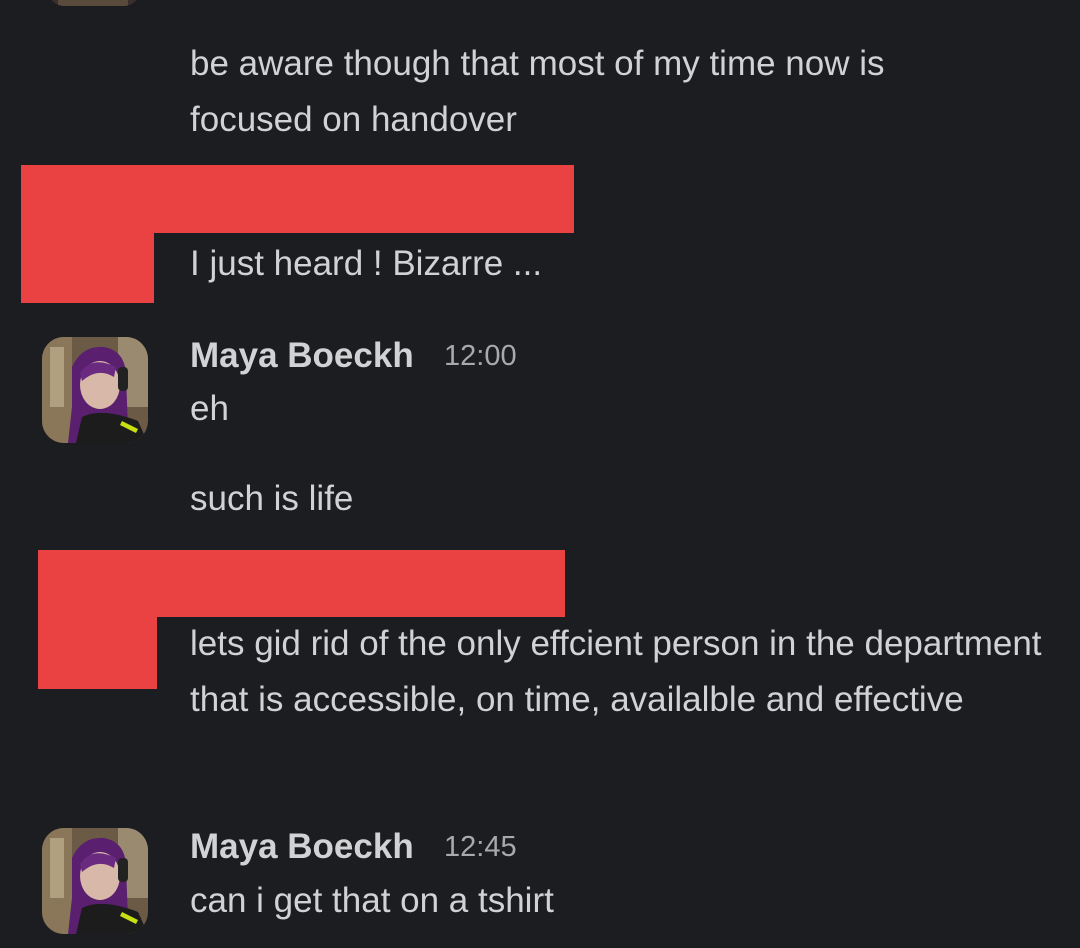 Image resolution: width=1080 pixels, height=948 pixels. I want to click on message-text: can i get that on a tshirt, so click(372, 900).